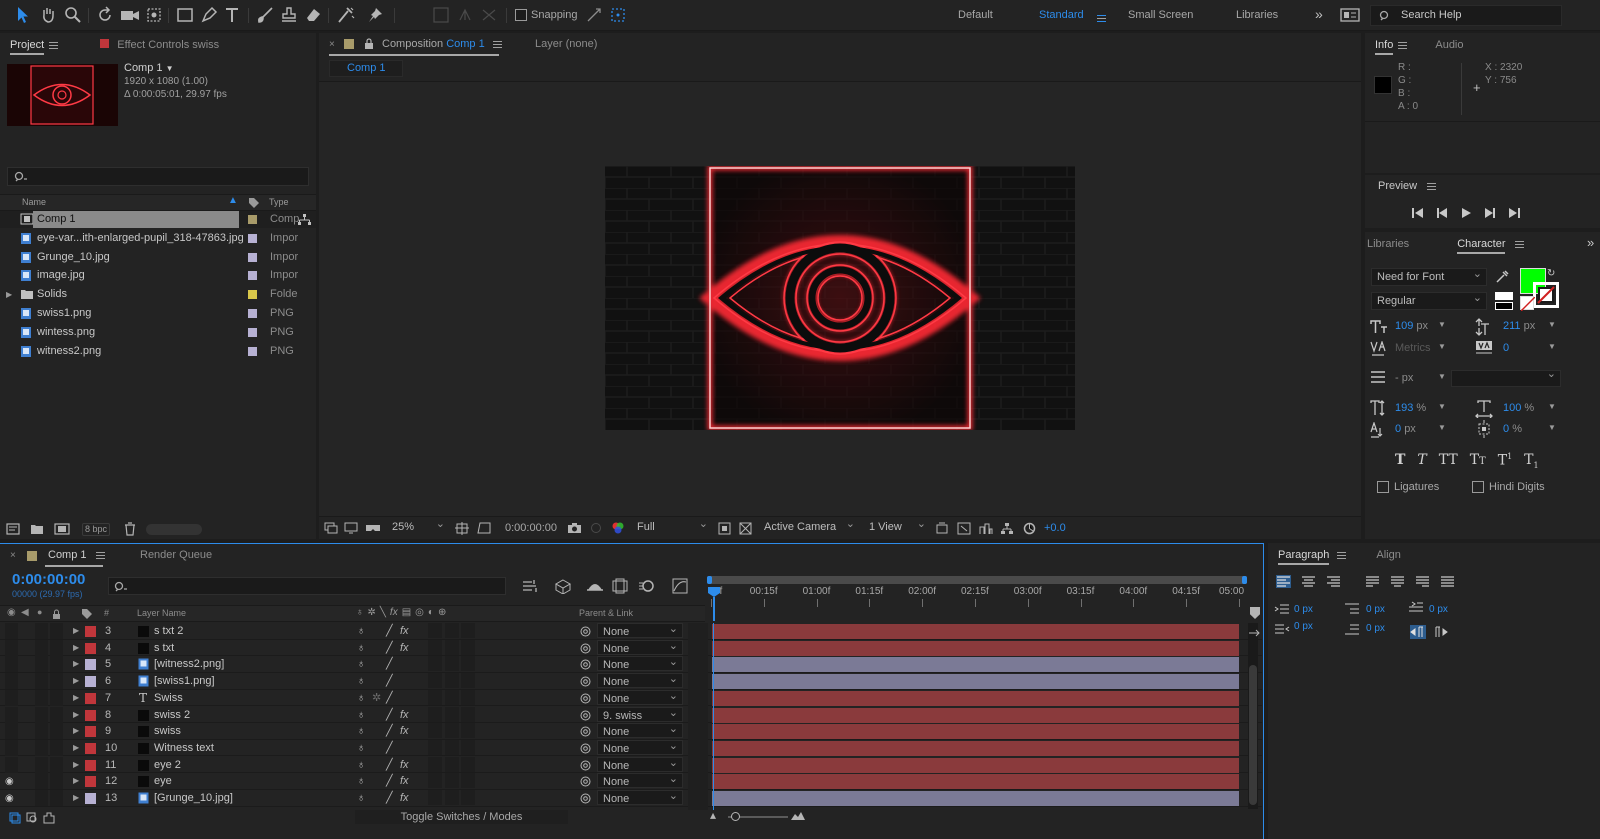 The height and width of the screenshot is (839, 1600). Describe the element at coordinates (185, 15) in the screenshot. I see `rectangle-tool-icon` at that location.